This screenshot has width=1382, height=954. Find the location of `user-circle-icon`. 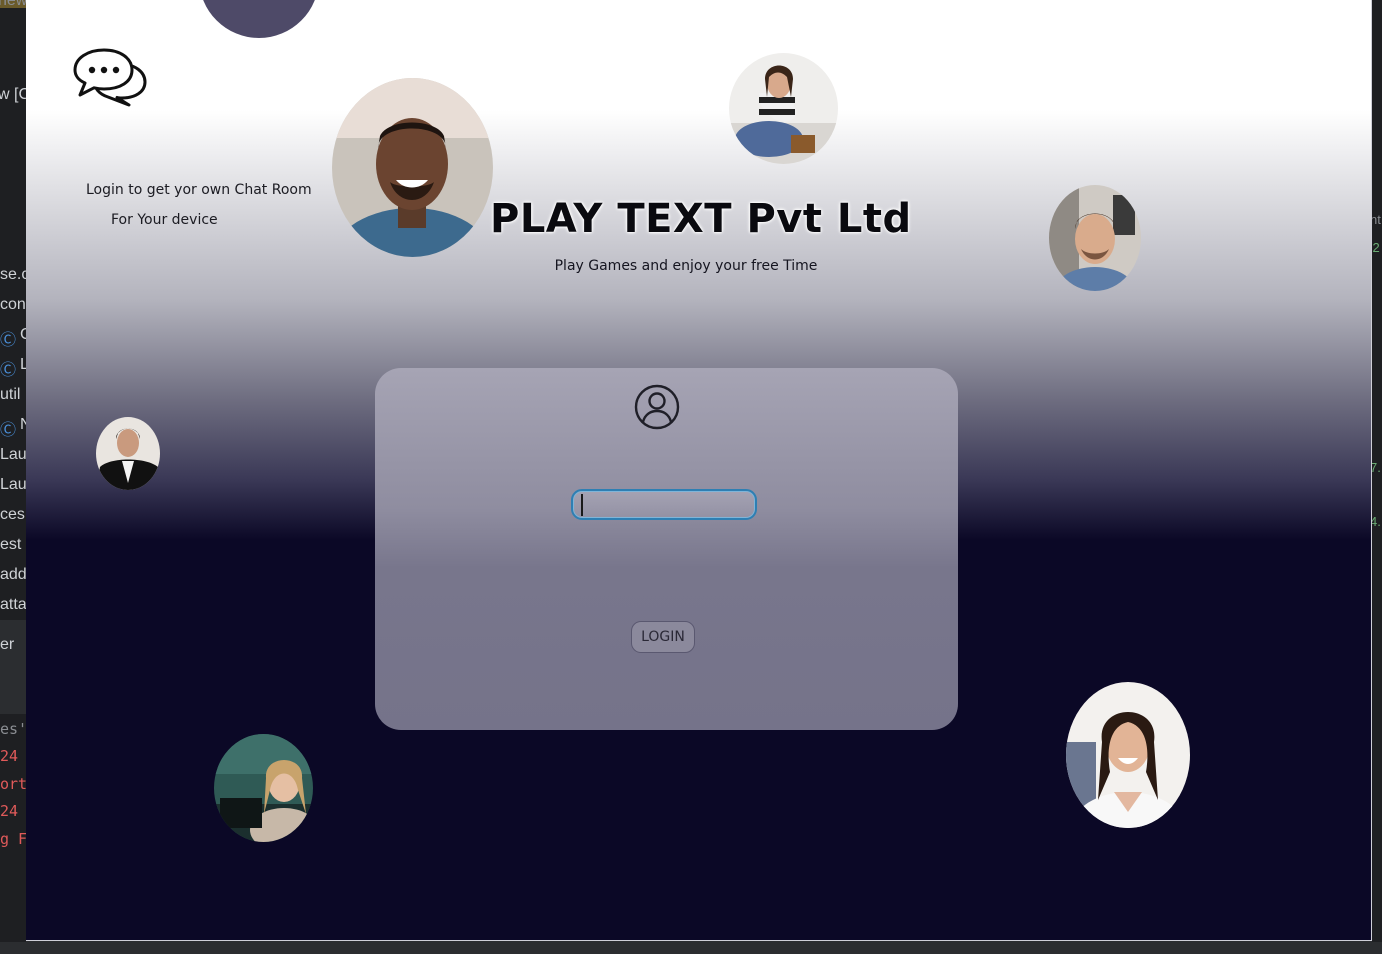

user-circle-icon is located at coordinates (657, 407).